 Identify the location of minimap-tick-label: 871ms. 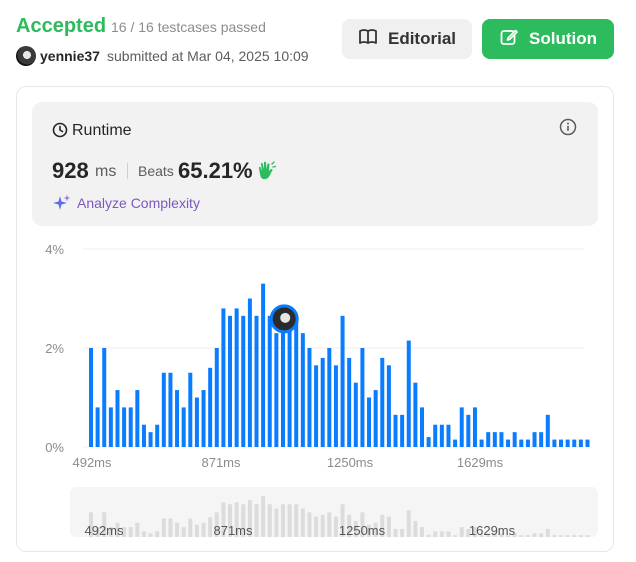
(233, 530).